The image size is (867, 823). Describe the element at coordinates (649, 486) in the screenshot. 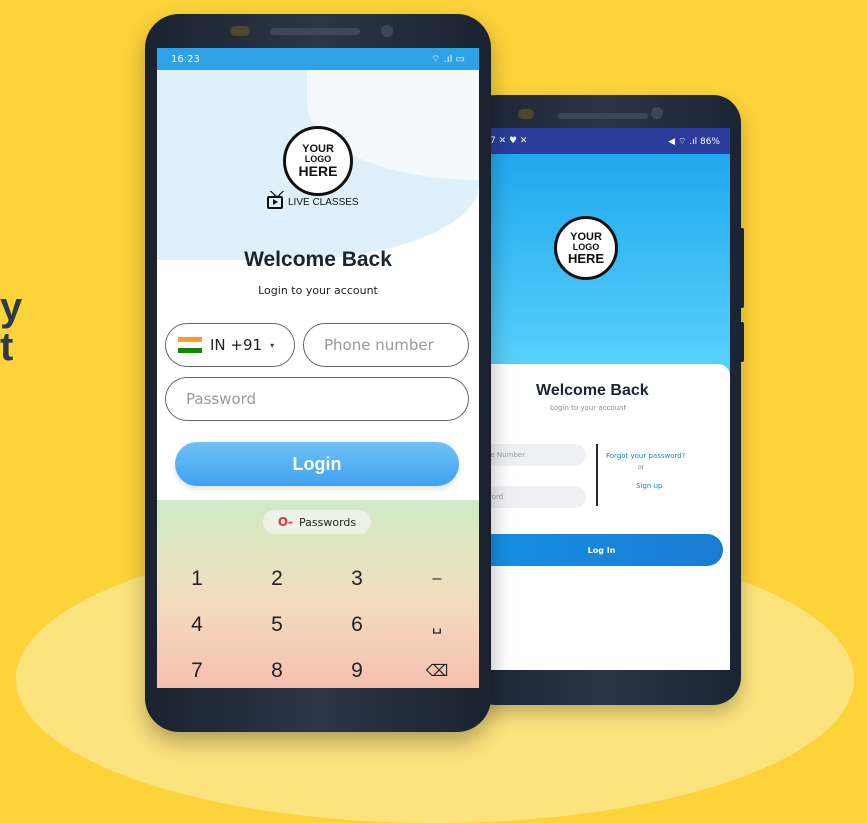

I see `sign-up-link: Sign up` at that location.